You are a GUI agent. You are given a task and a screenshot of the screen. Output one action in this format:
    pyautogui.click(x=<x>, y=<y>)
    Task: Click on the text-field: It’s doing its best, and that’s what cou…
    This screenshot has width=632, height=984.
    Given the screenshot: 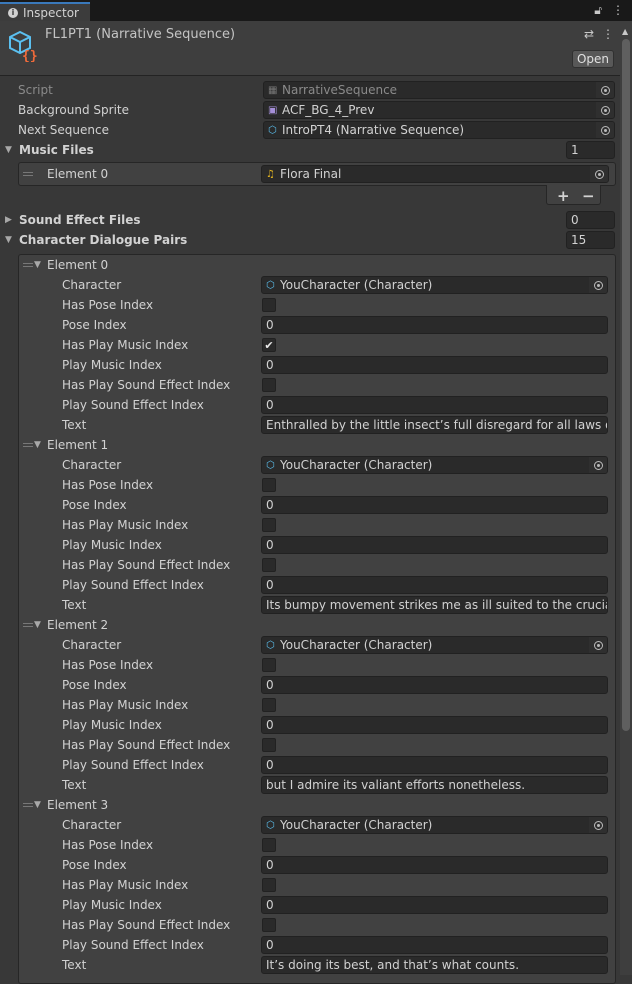 What is the action you would take?
    pyautogui.click(x=434, y=965)
    